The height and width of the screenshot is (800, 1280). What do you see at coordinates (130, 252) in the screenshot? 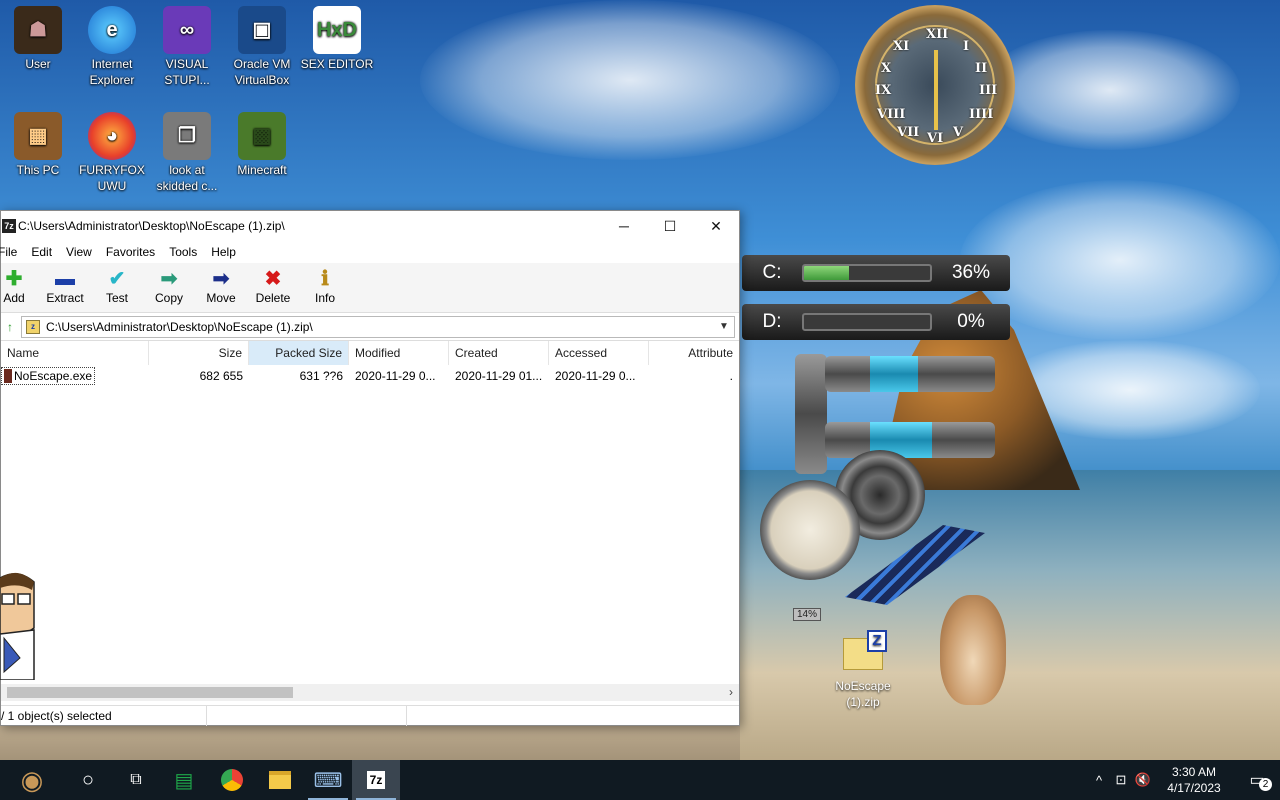
I see `menu-favorites: Favorites` at bounding box center [130, 252].